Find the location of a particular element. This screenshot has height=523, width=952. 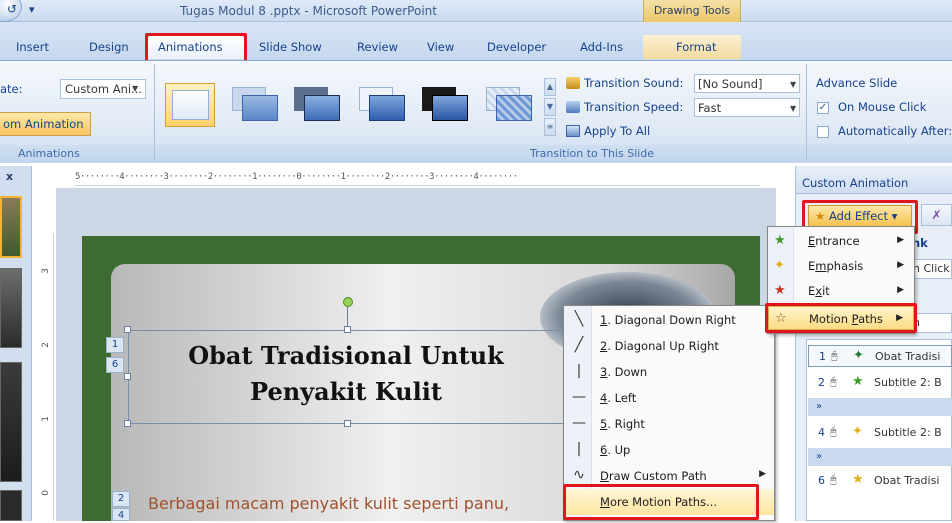

ruler-mark: 3 is located at coordinates (46, 271).